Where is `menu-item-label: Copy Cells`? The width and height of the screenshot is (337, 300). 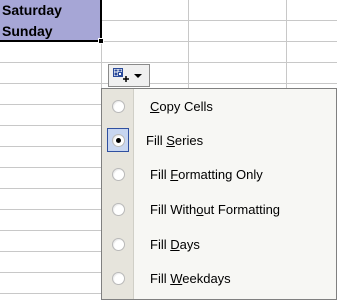
menu-item-label: Copy Cells is located at coordinates (181, 106).